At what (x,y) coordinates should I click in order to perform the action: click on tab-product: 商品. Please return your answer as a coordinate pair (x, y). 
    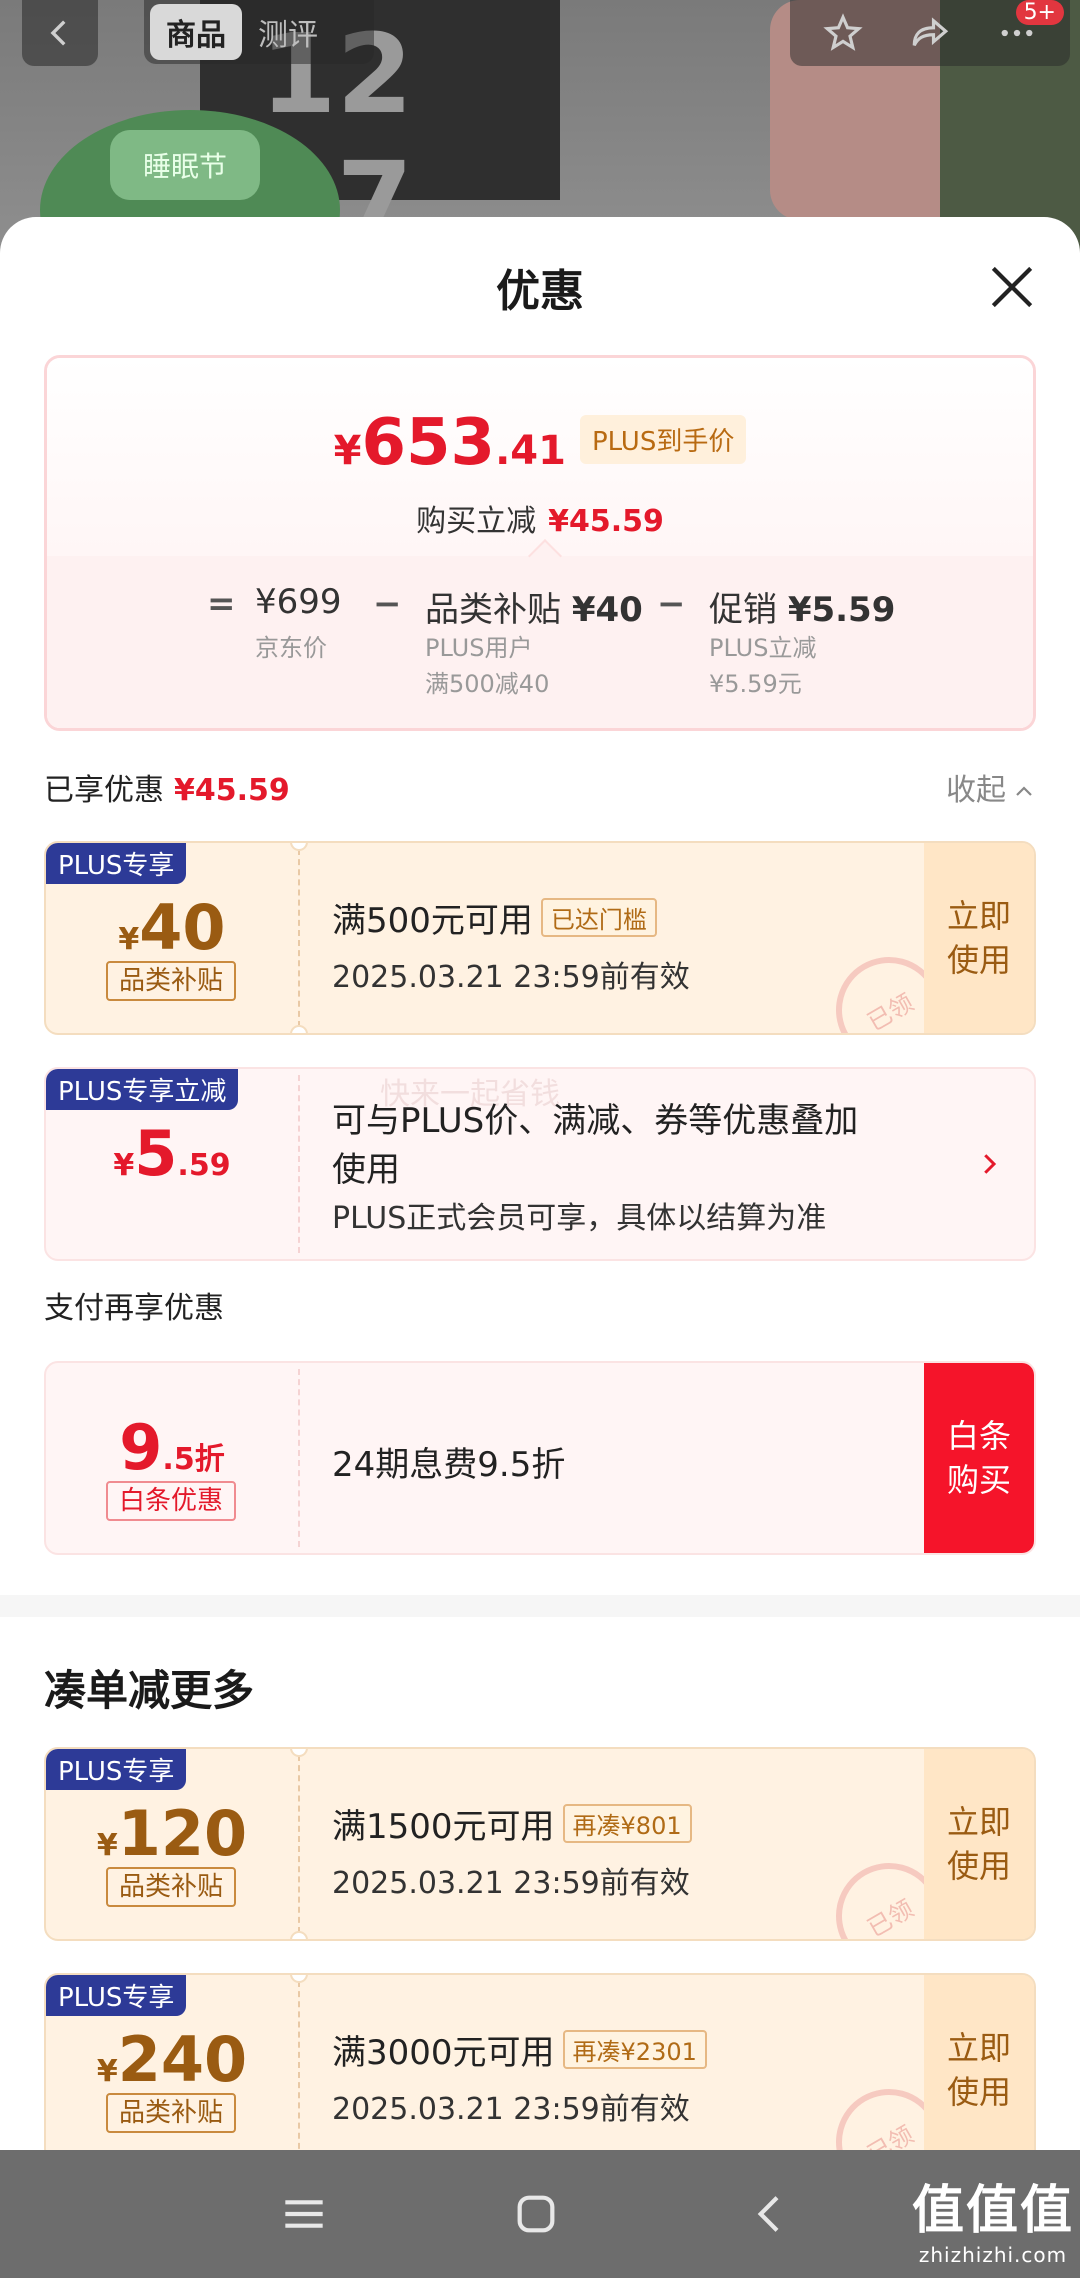
    Looking at the image, I should click on (196, 32).